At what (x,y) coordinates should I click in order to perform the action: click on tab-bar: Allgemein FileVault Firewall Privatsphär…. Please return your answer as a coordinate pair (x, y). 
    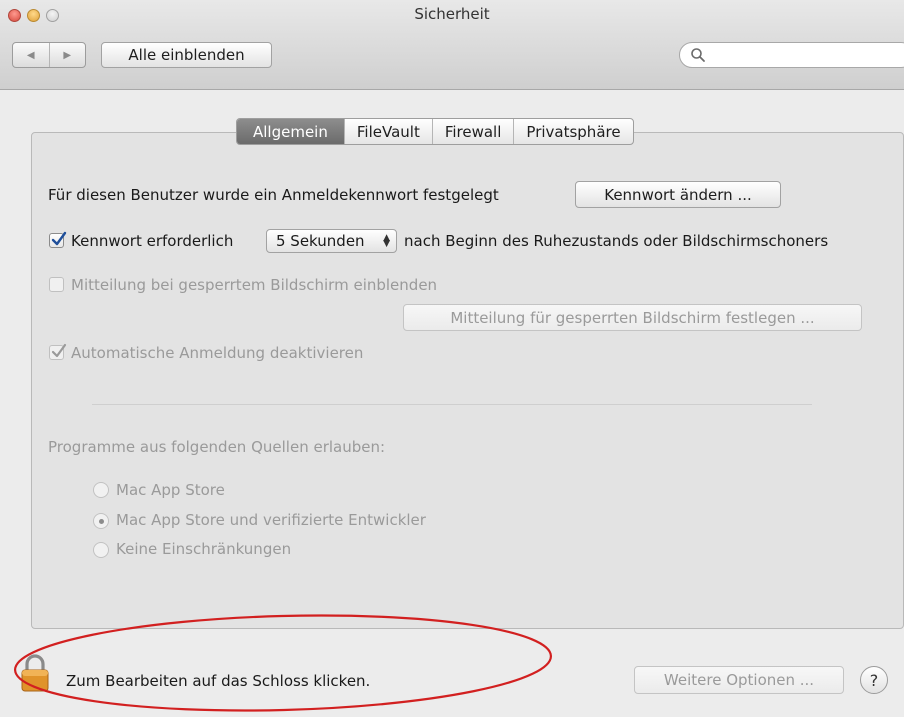
    Looking at the image, I should click on (435, 131).